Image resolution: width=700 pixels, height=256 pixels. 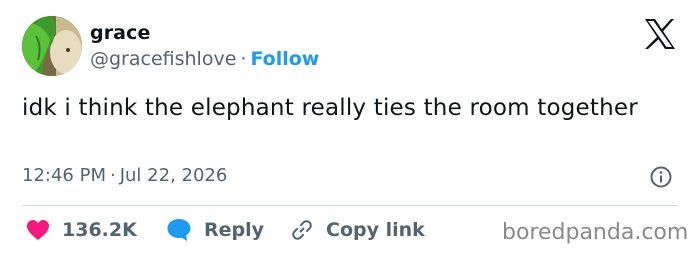 I want to click on x-logo-icon, so click(x=660, y=34).